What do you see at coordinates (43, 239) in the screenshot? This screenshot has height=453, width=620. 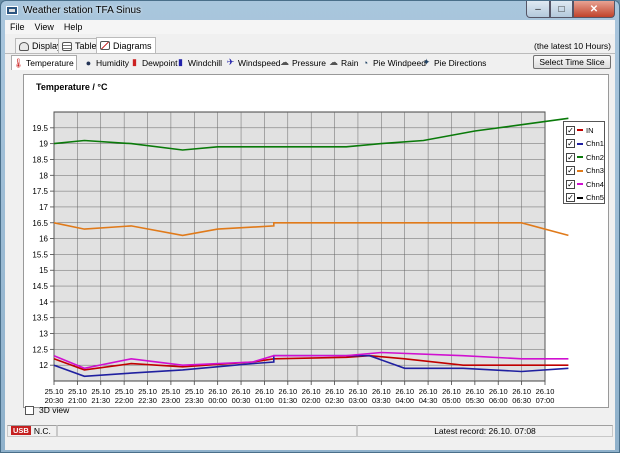 I see `y-tick-label: 16` at bounding box center [43, 239].